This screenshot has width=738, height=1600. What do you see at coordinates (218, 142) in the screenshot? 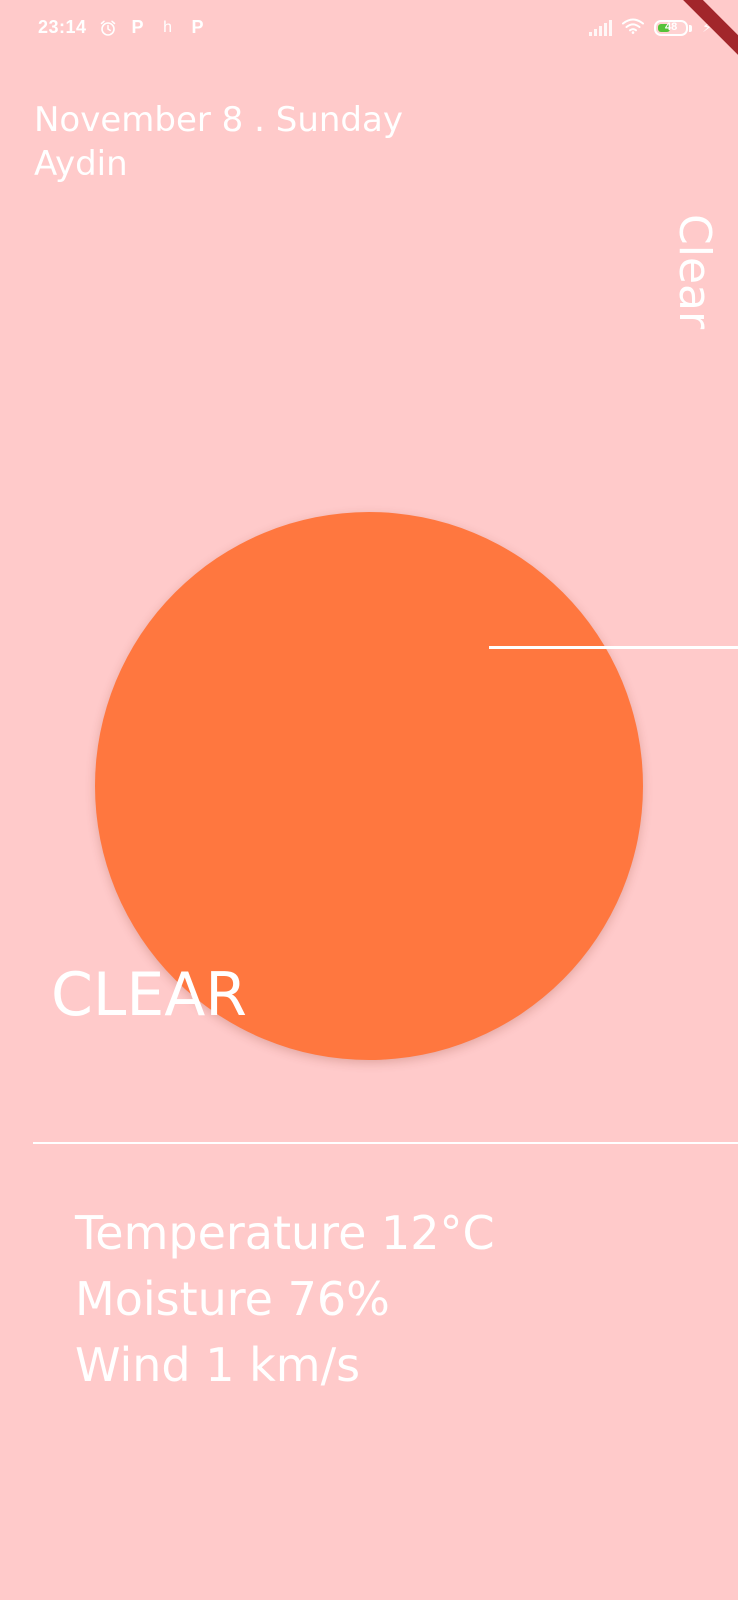
I see `header: November 8 . Sunday Aydin` at bounding box center [218, 142].